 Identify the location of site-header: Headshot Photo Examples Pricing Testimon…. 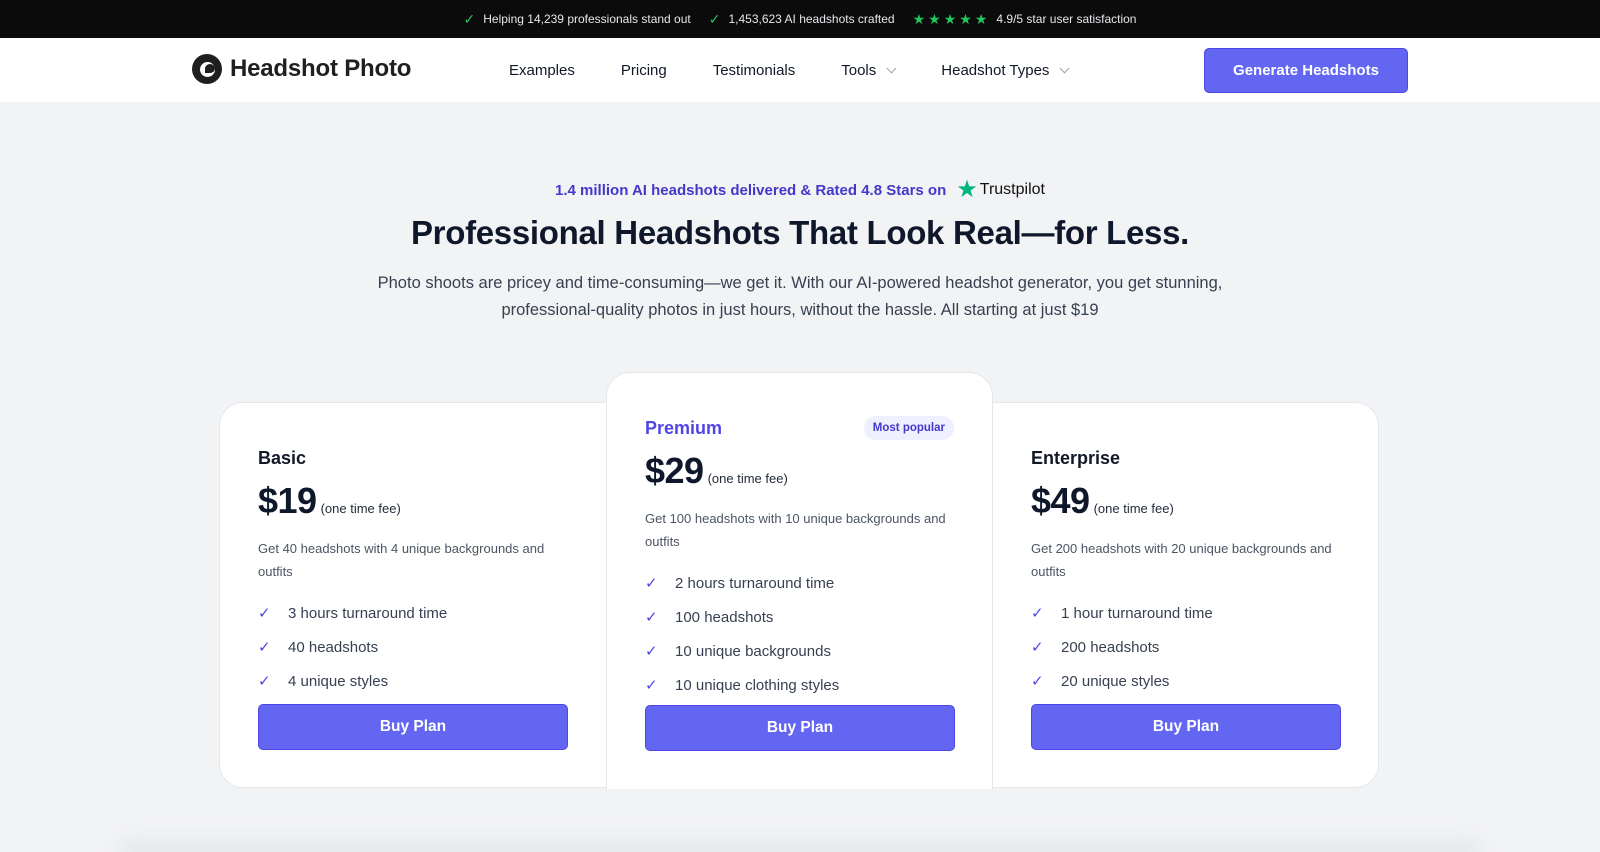
(800, 70).